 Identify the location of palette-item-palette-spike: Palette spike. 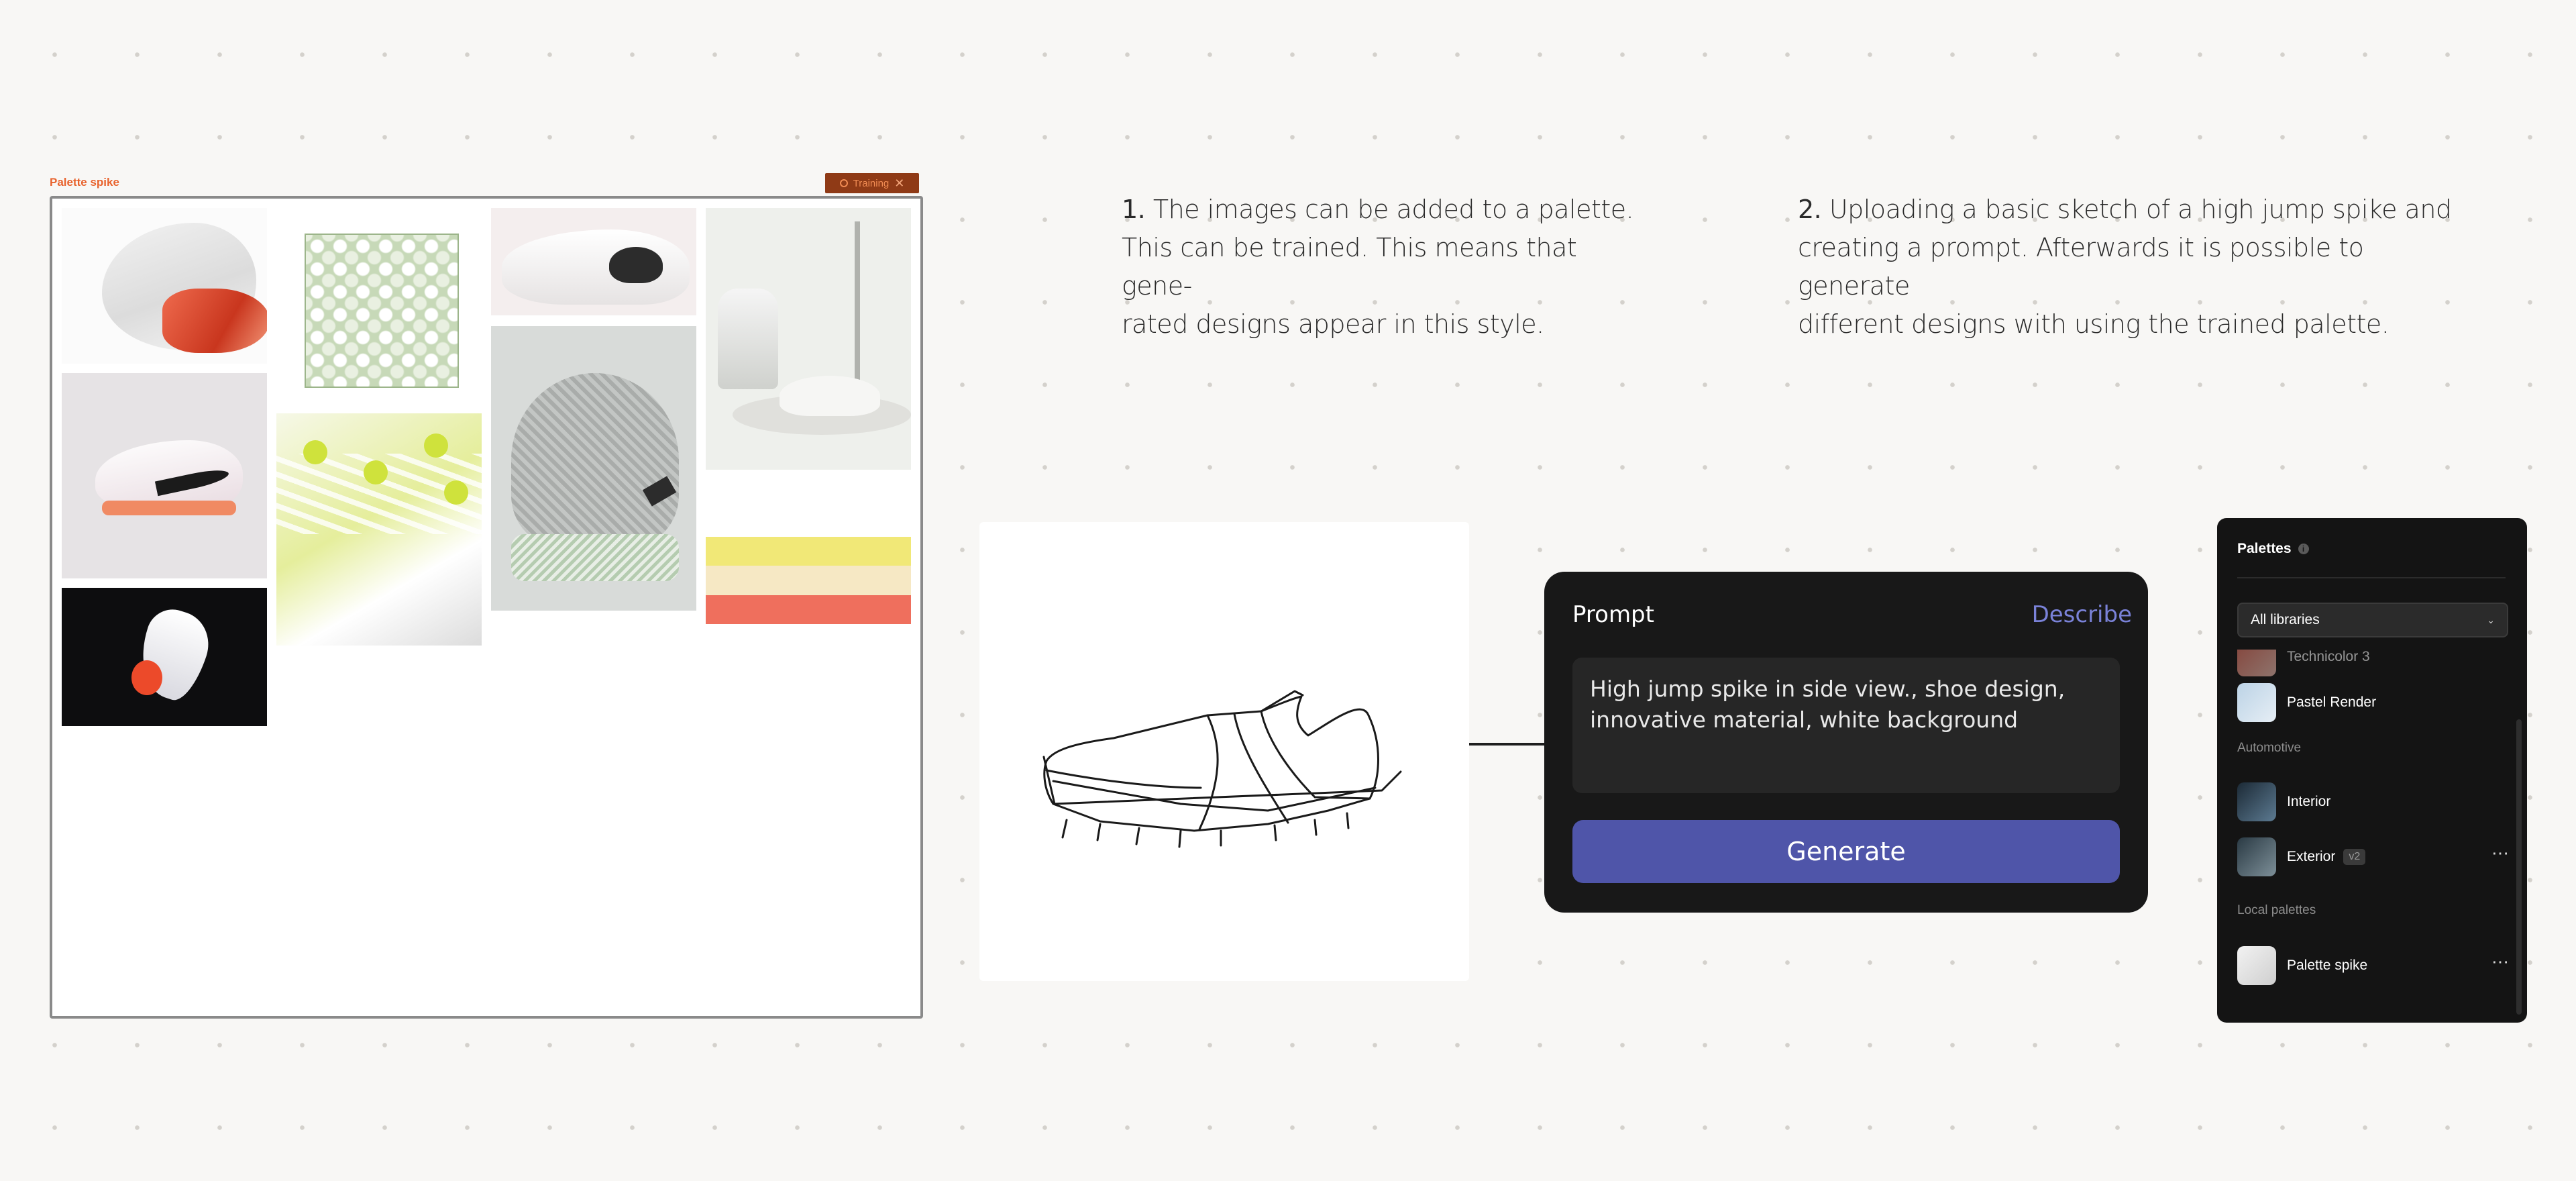
(2371, 965).